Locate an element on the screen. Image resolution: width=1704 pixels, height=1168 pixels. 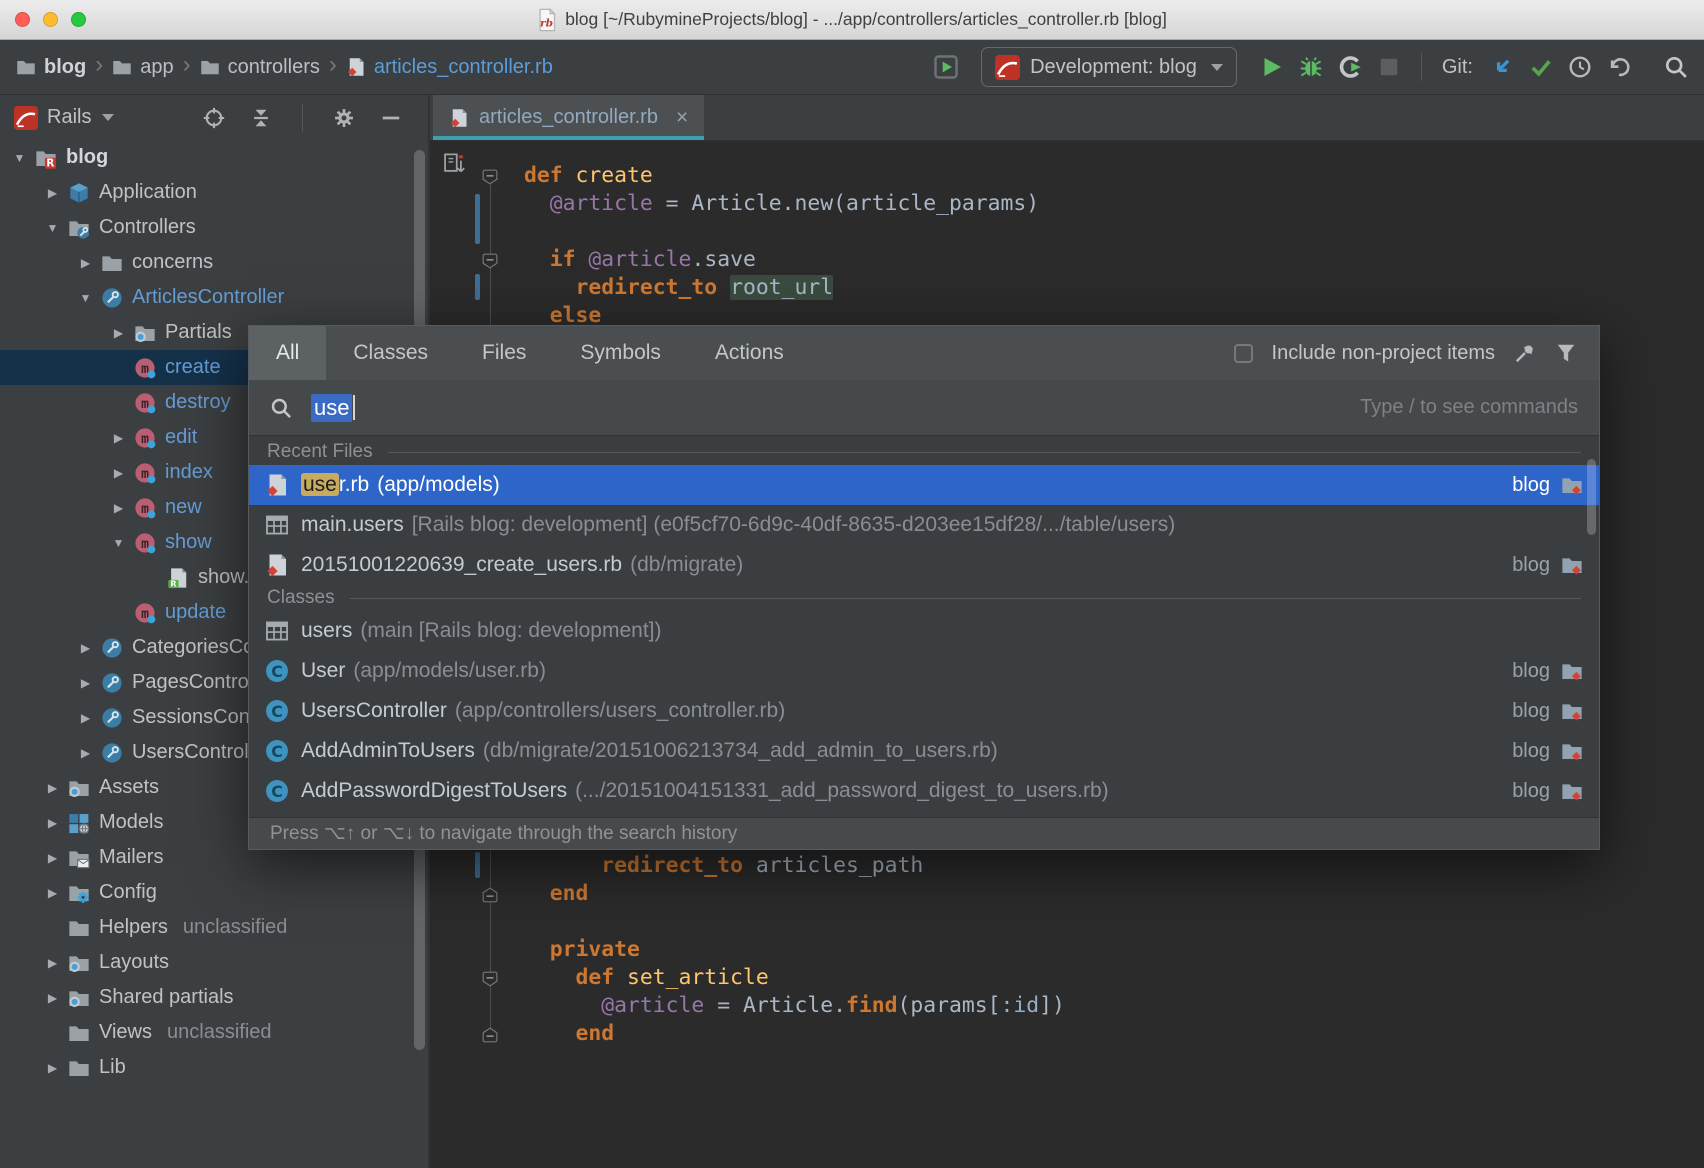
text-caret is located at coordinates (354, 407).